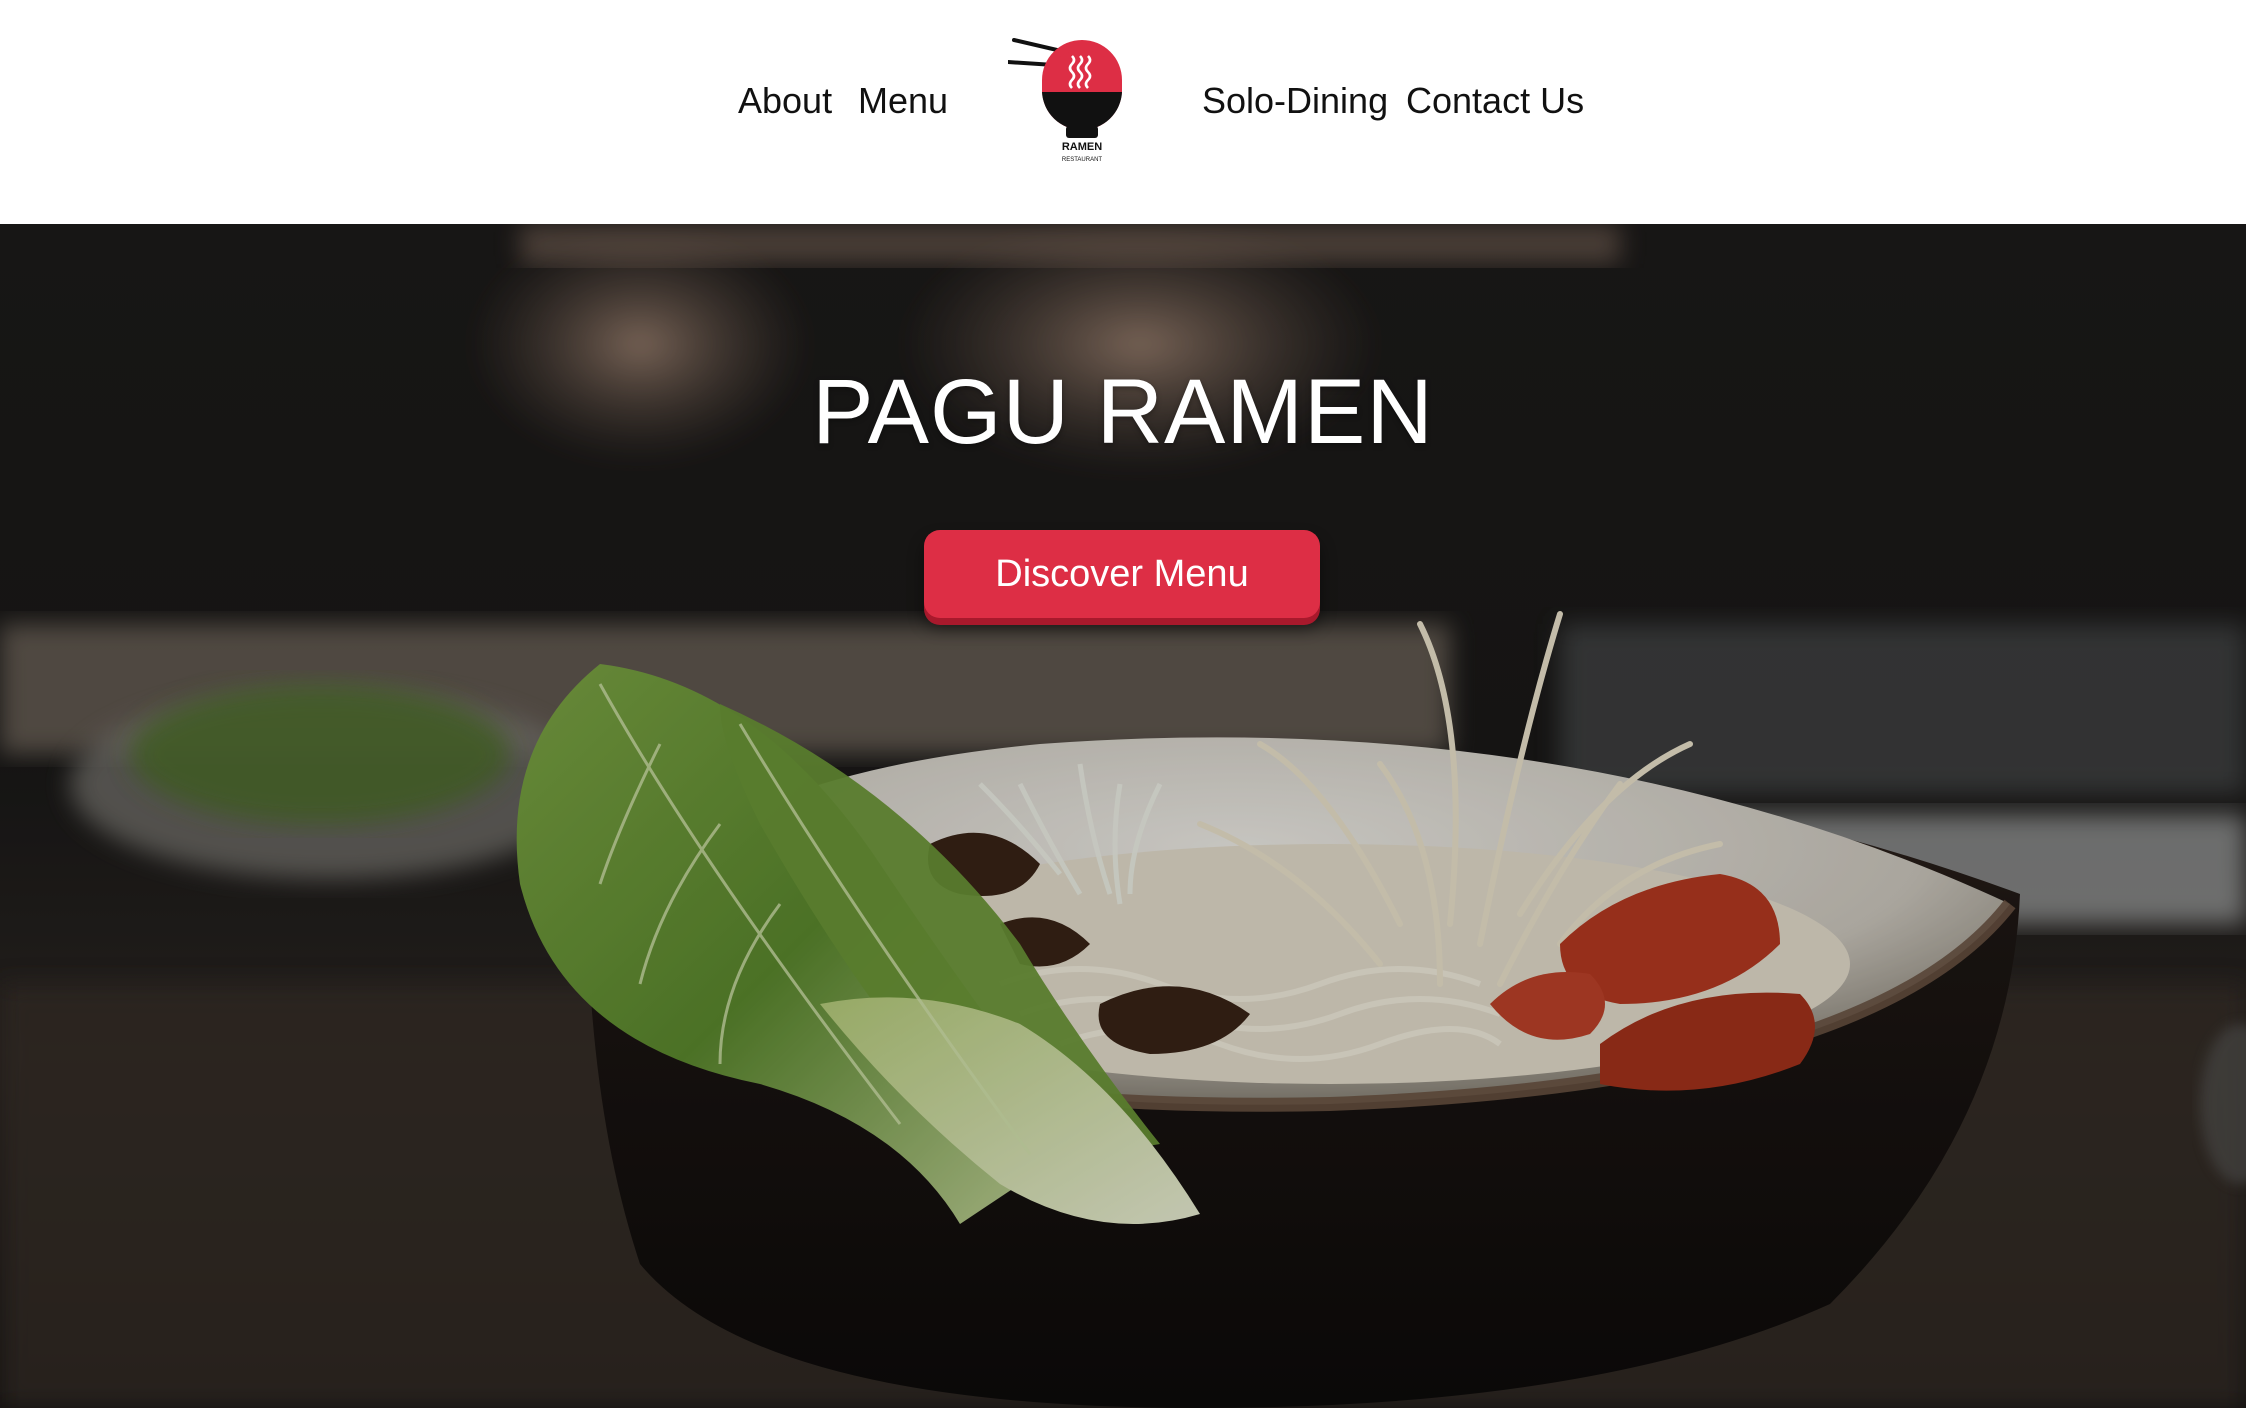 The image size is (2246, 1418). What do you see at coordinates (1122, 574) in the screenshot?
I see `discover-menu-button: Discover Menu` at bounding box center [1122, 574].